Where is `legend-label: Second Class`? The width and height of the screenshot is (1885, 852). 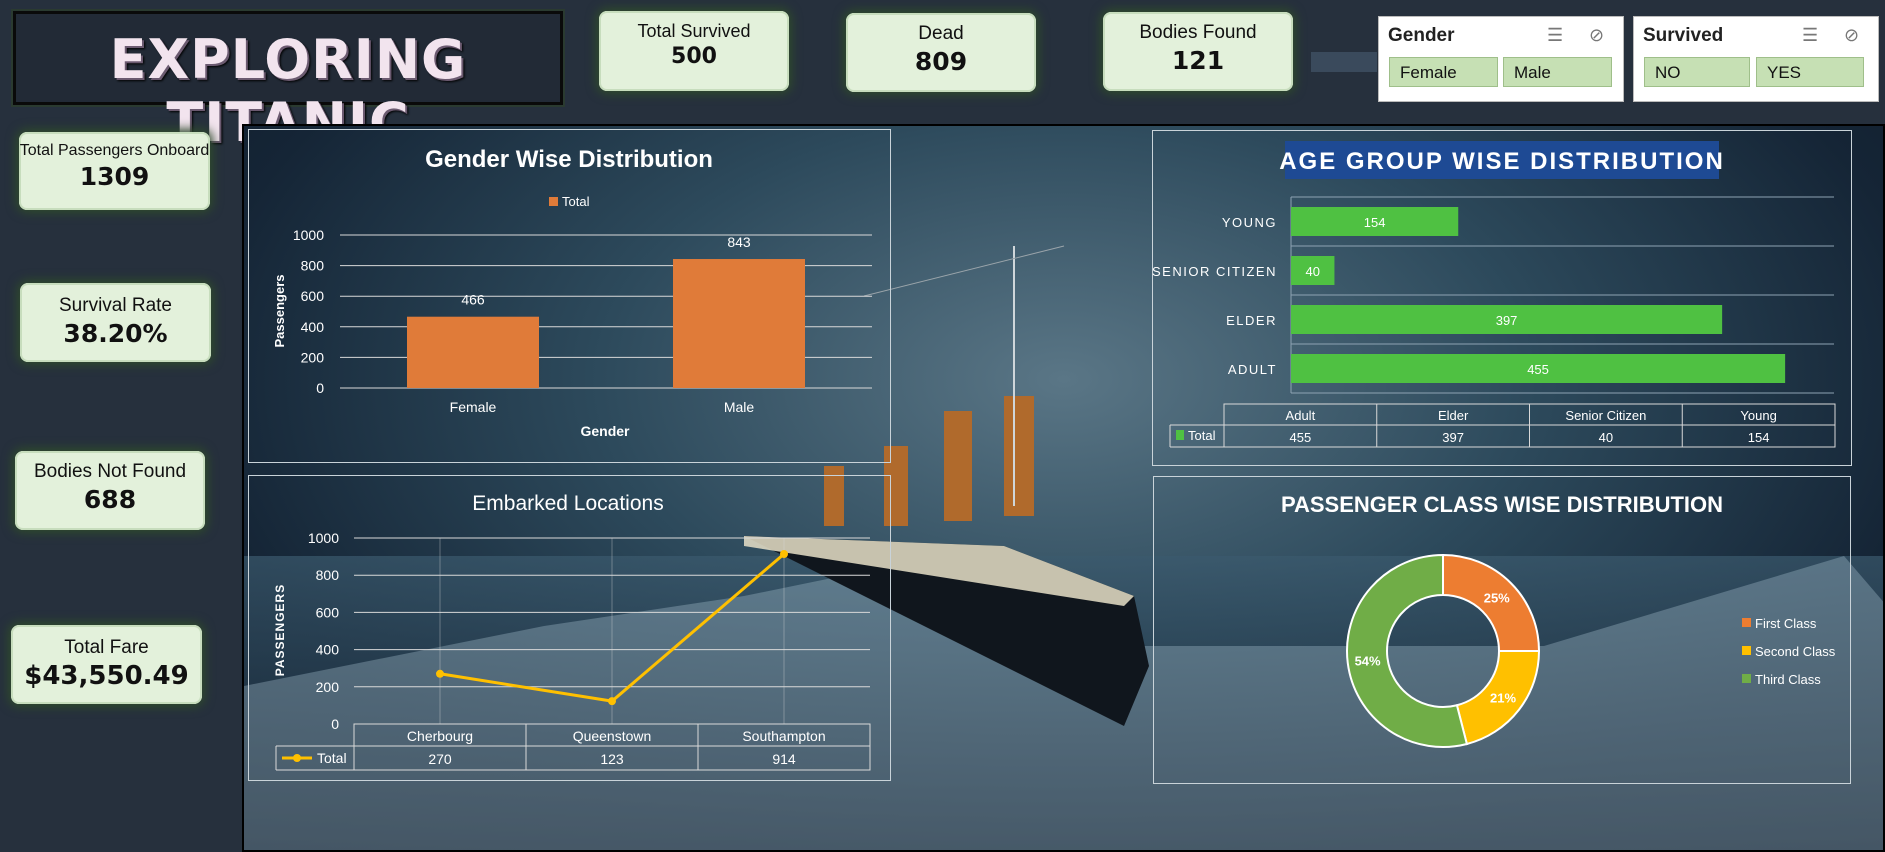
legend-label: Second Class is located at coordinates (1795, 651).